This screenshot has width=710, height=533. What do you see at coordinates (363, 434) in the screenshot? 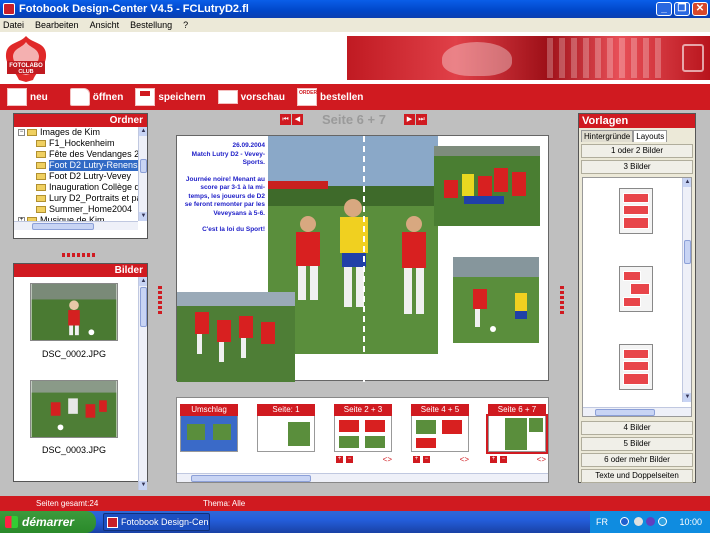
I see `strip-item-page-2-3: Seite 2 + 3 + − <>` at bounding box center [363, 434].